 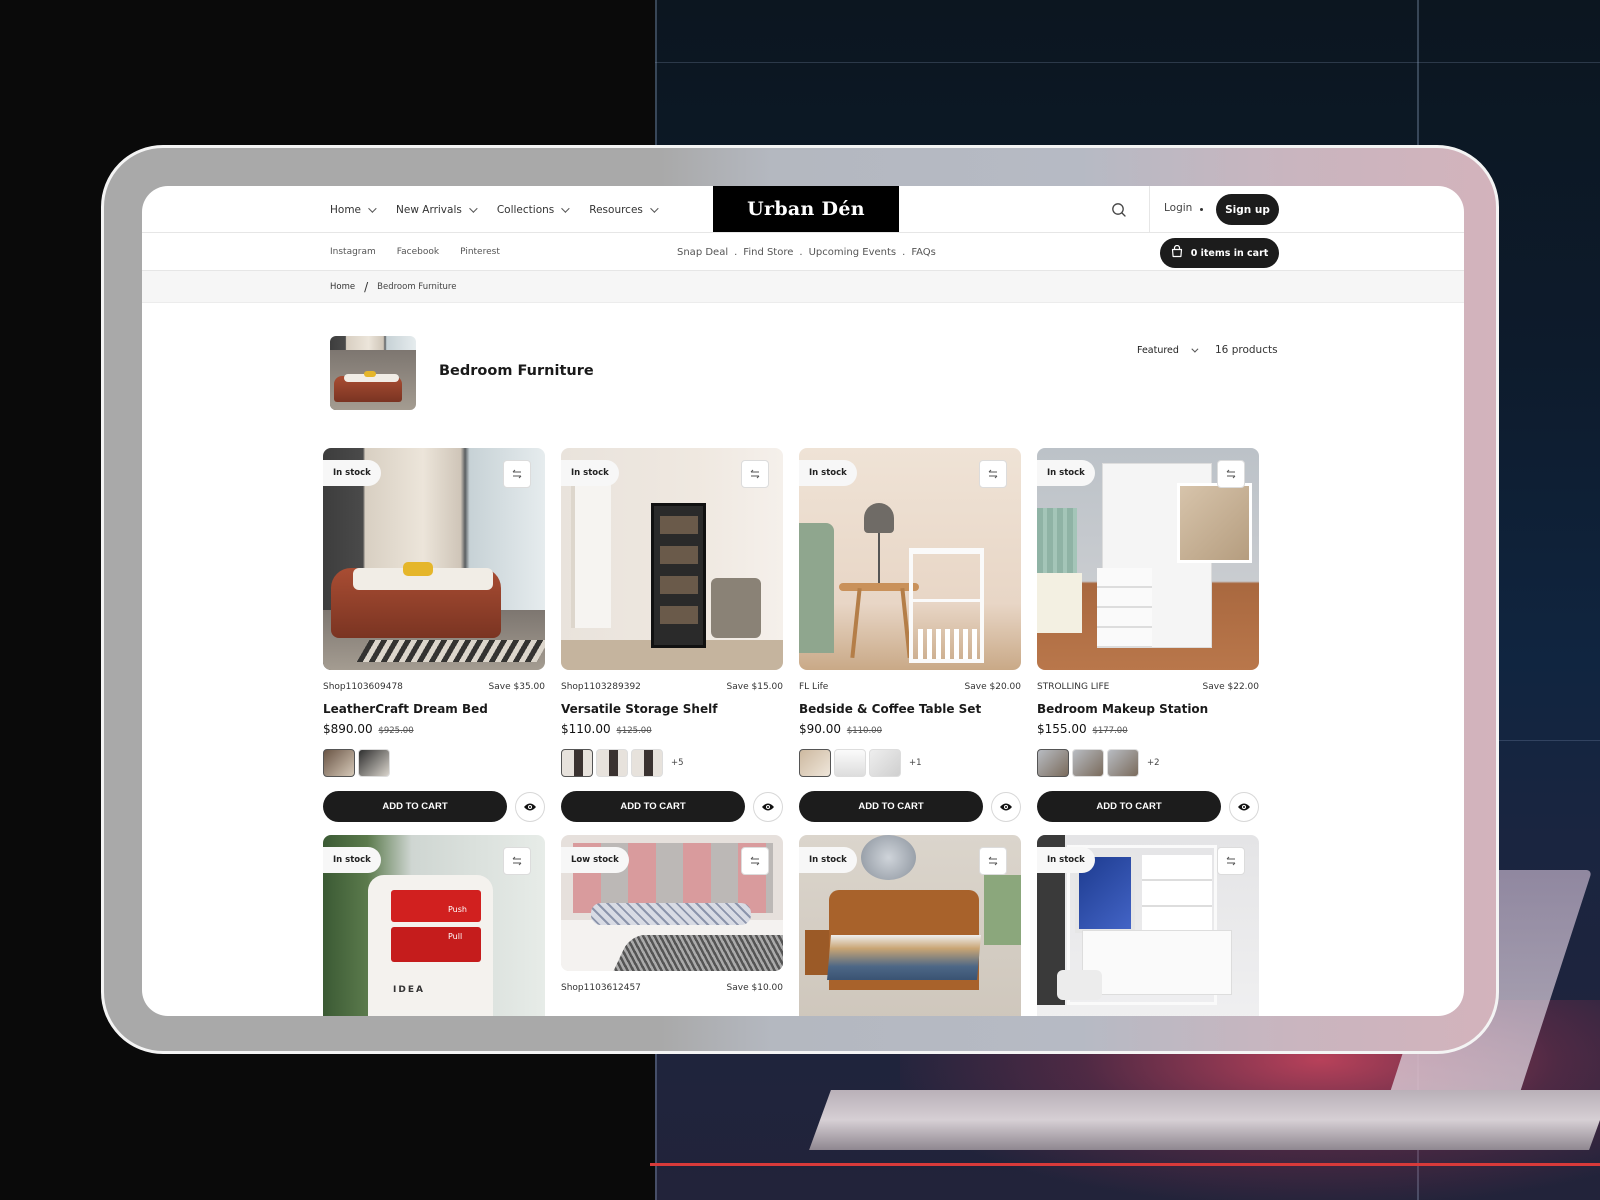 I want to click on nav-new-arrivals: New Arrivals, so click(x=437, y=209).